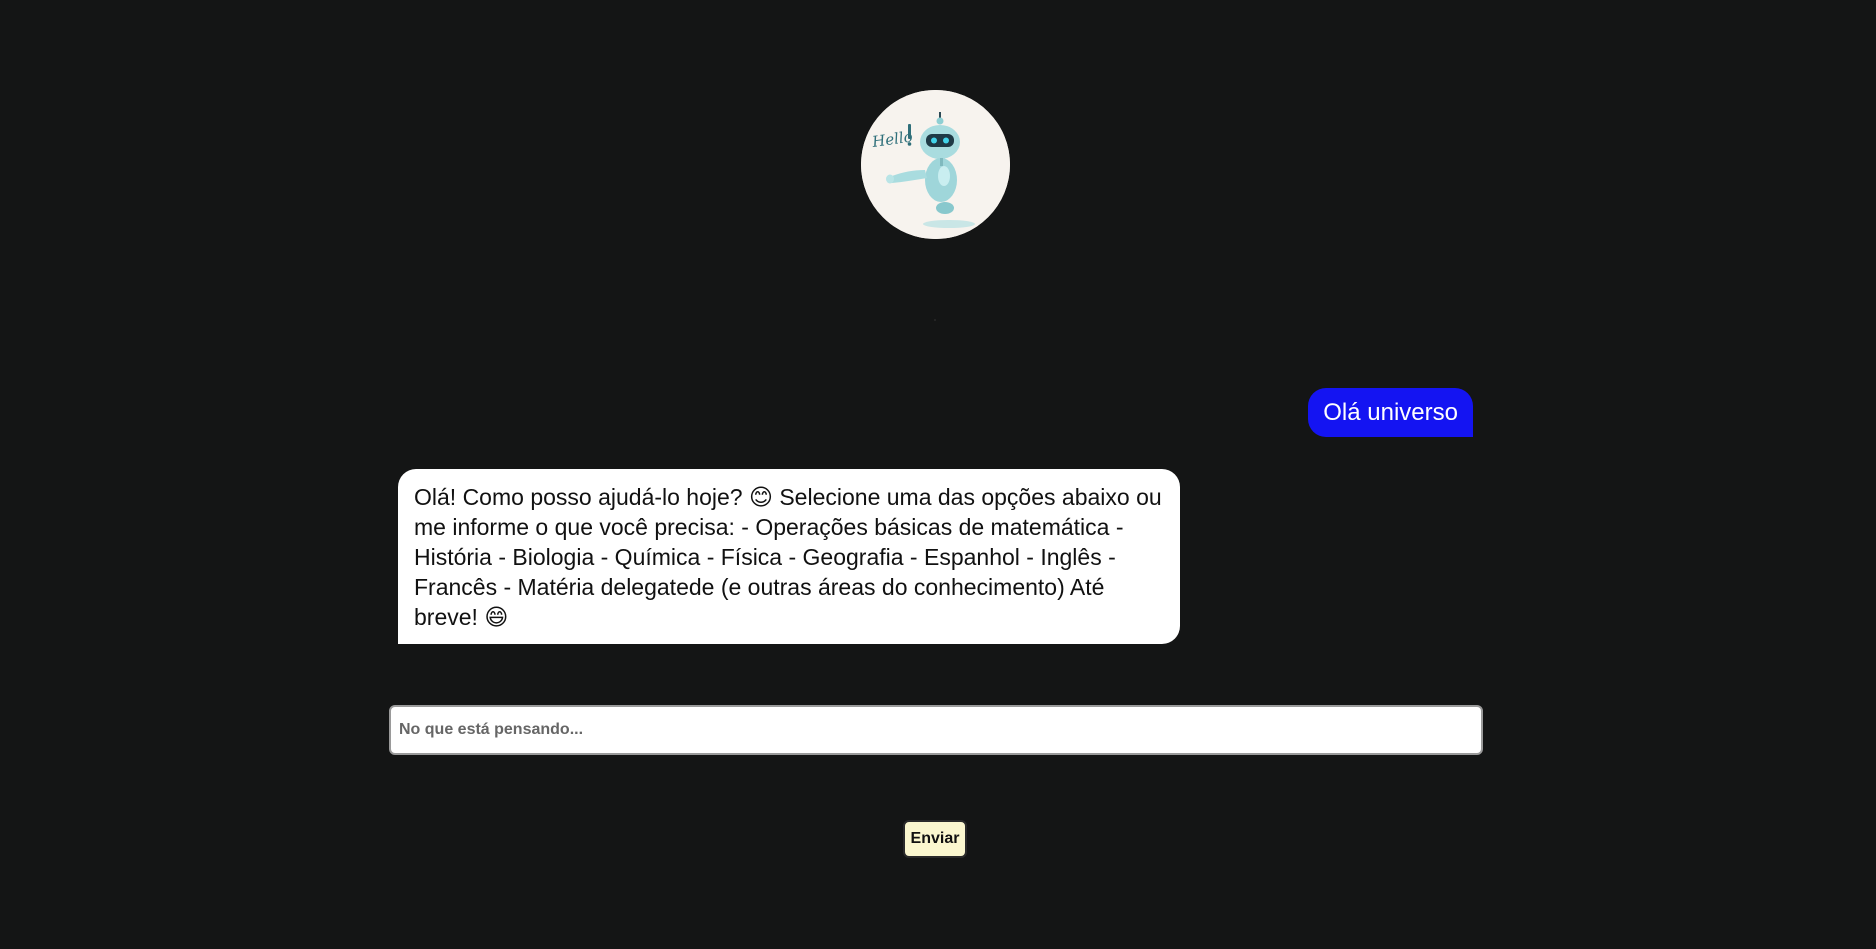  I want to click on message-input-container, so click(936, 730).